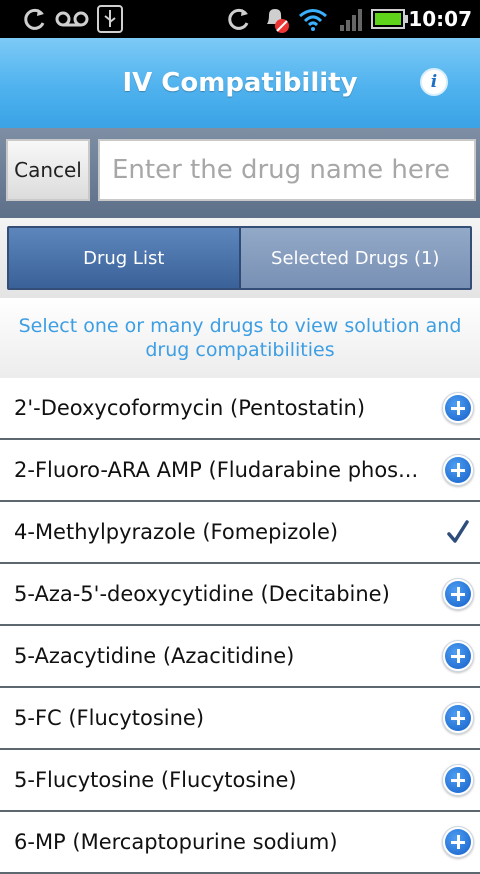 This screenshot has height=874, width=480. I want to click on status-bar: 10:07, so click(240, 19).